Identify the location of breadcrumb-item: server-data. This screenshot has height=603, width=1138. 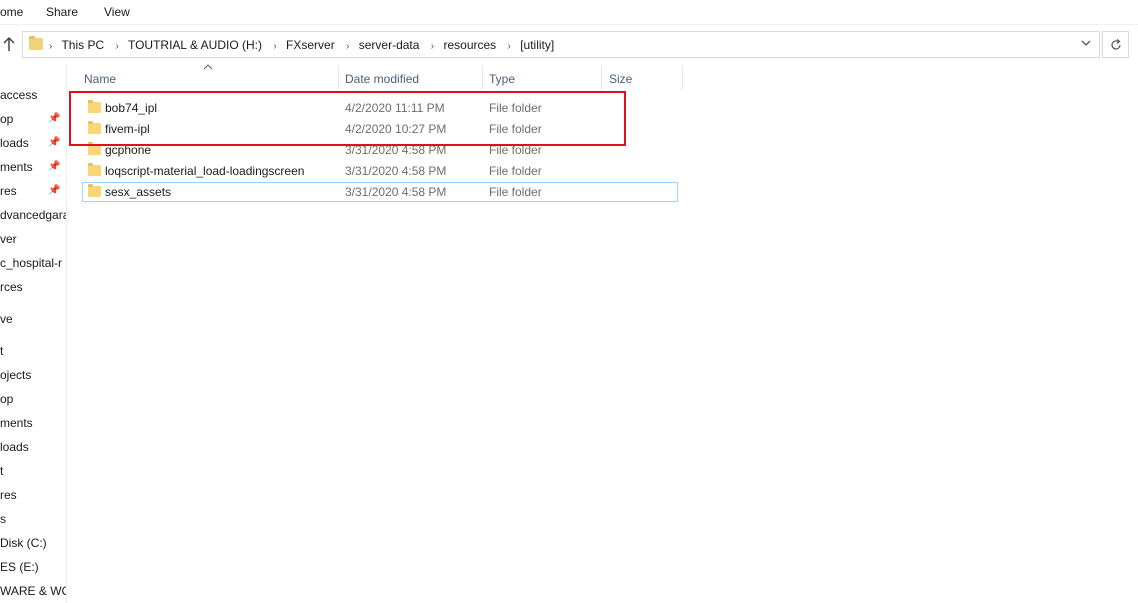
(389, 45).